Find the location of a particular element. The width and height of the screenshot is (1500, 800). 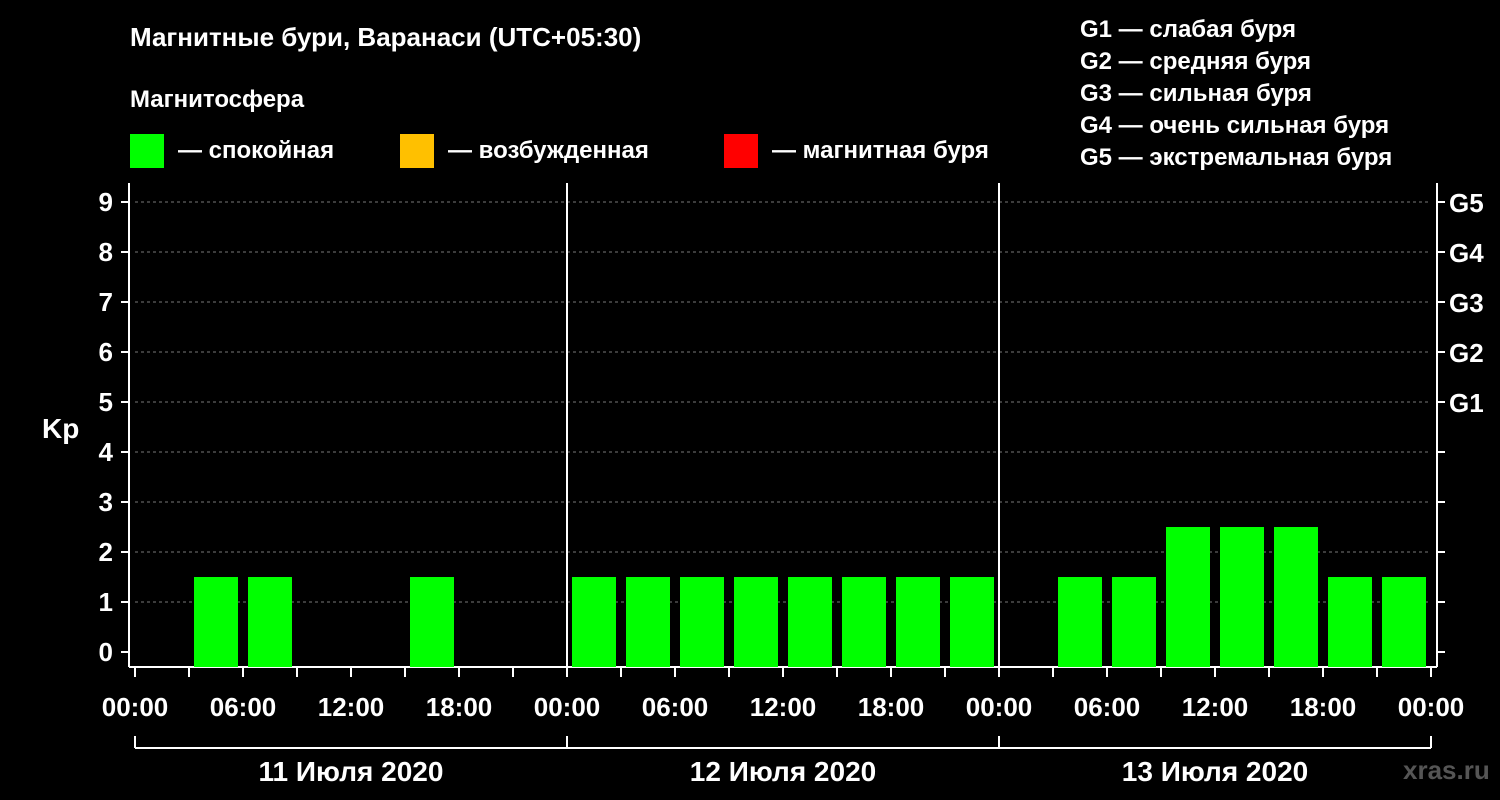

day-label: 13 Июля 2020 is located at coordinates (1215, 771).